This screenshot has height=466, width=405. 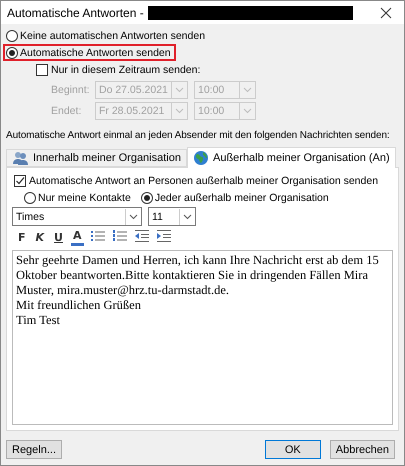 What do you see at coordinates (200, 158) in the screenshot?
I see `globe-icon` at bounding box center [200, 158].